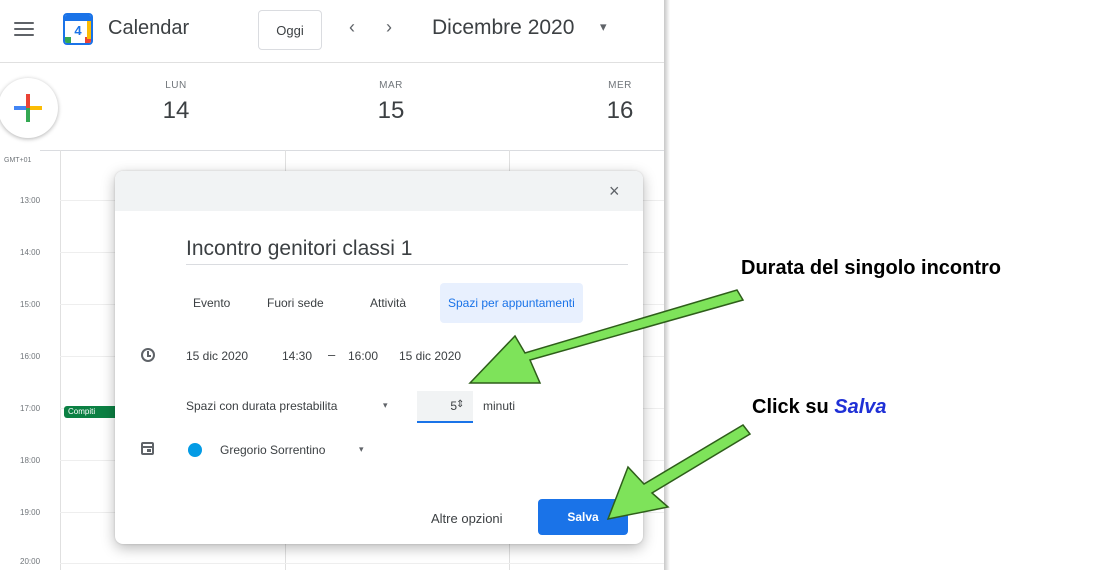 This screenshot has height=570, width=1114. Describe the element at coordinates (147, 448) in the screenshot. I see `calendar-icon` at that location.